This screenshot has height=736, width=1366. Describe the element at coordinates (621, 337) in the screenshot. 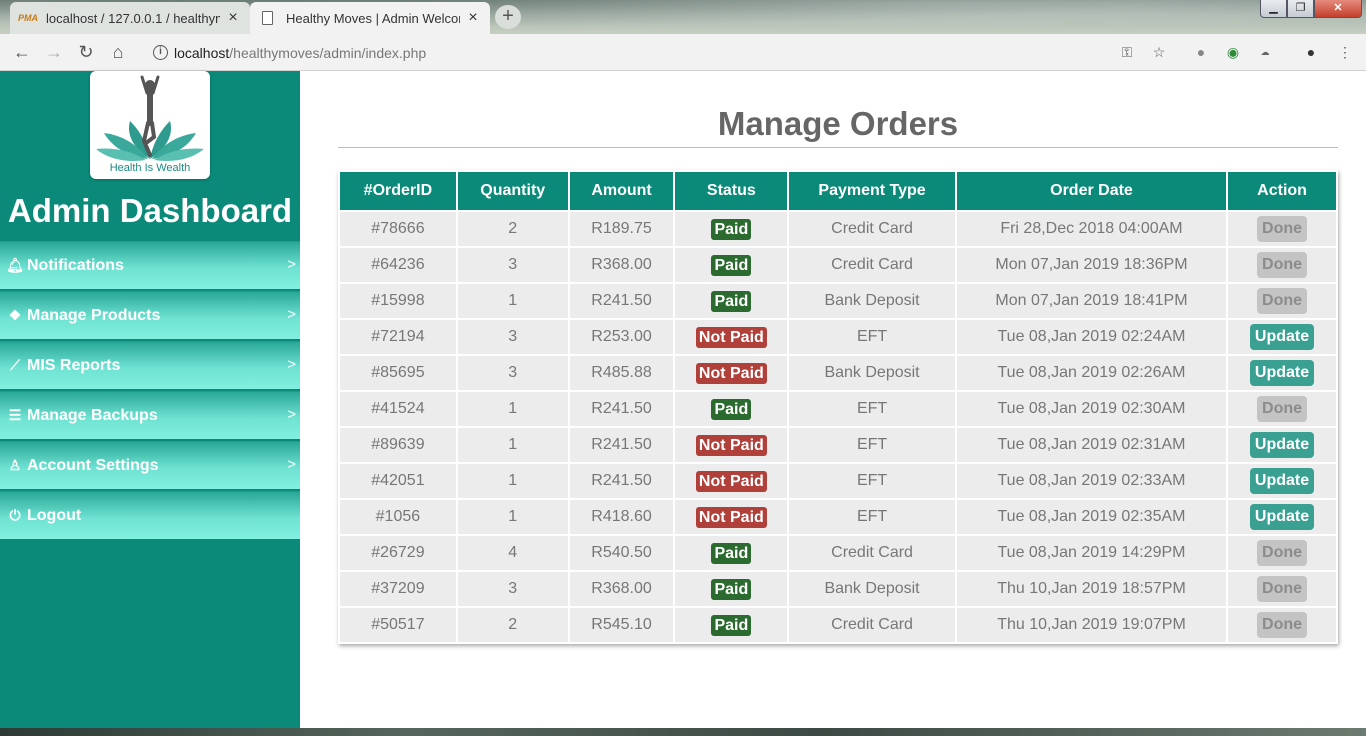

I see `amount-cell: R253.00` at that location.